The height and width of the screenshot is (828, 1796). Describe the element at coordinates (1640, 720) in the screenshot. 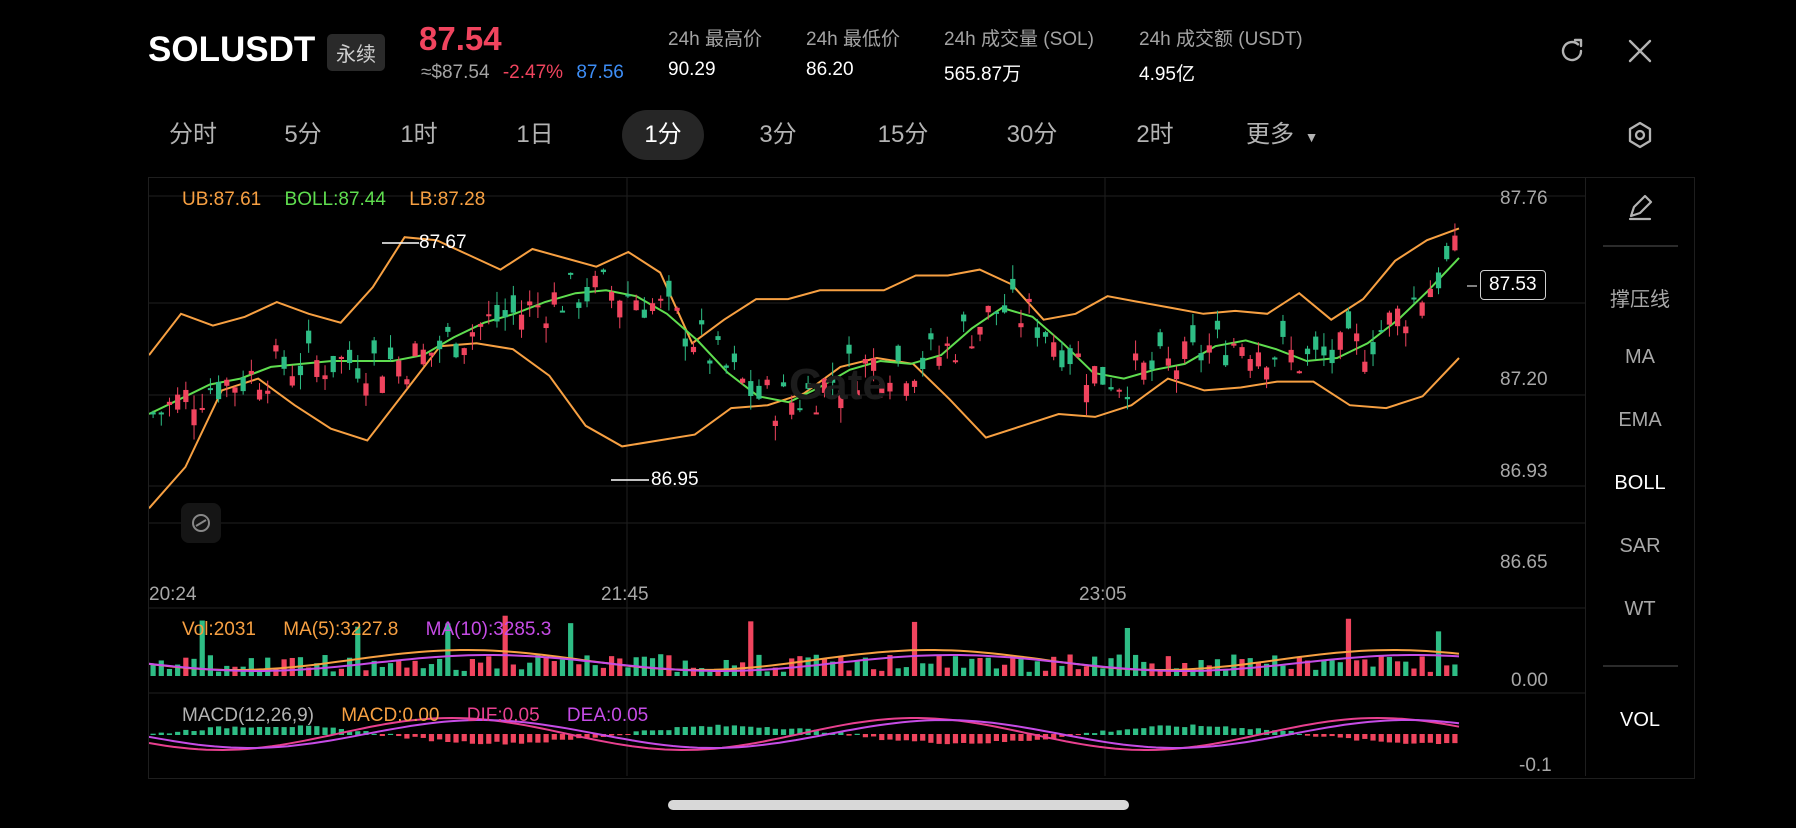

I see `indicator-vol: VOL` at that location.